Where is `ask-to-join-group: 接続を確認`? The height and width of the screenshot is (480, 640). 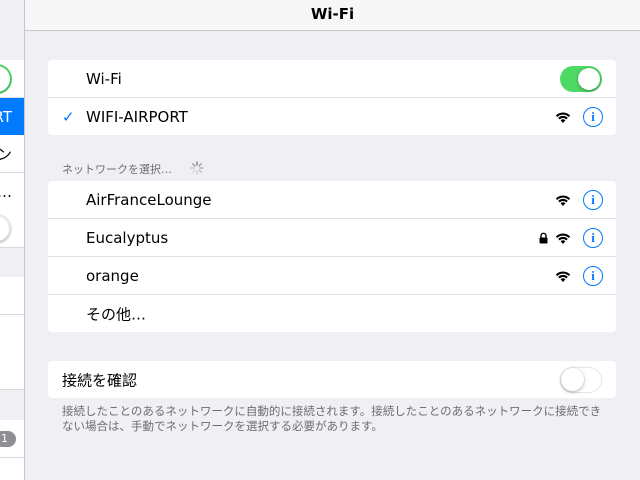 ask-to-join-group: 接続を確認 is located at coordinates (332, 379).